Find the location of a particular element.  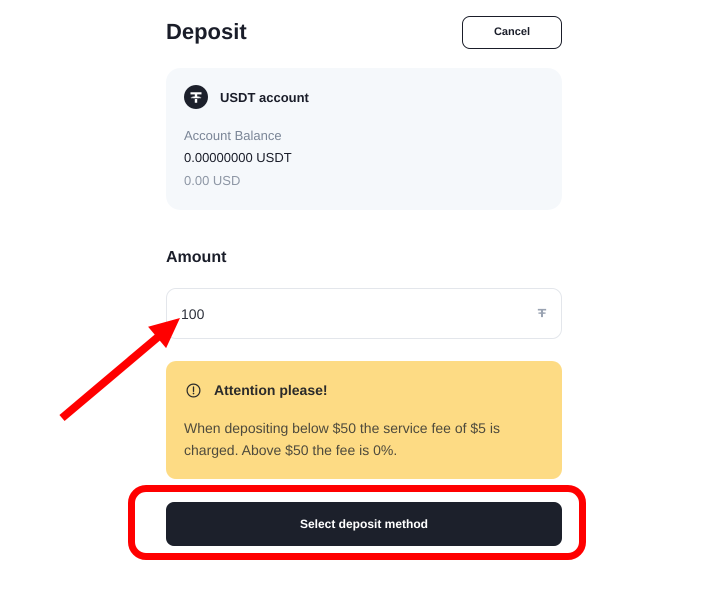

coin-icon is located at coordinates (196, 97).